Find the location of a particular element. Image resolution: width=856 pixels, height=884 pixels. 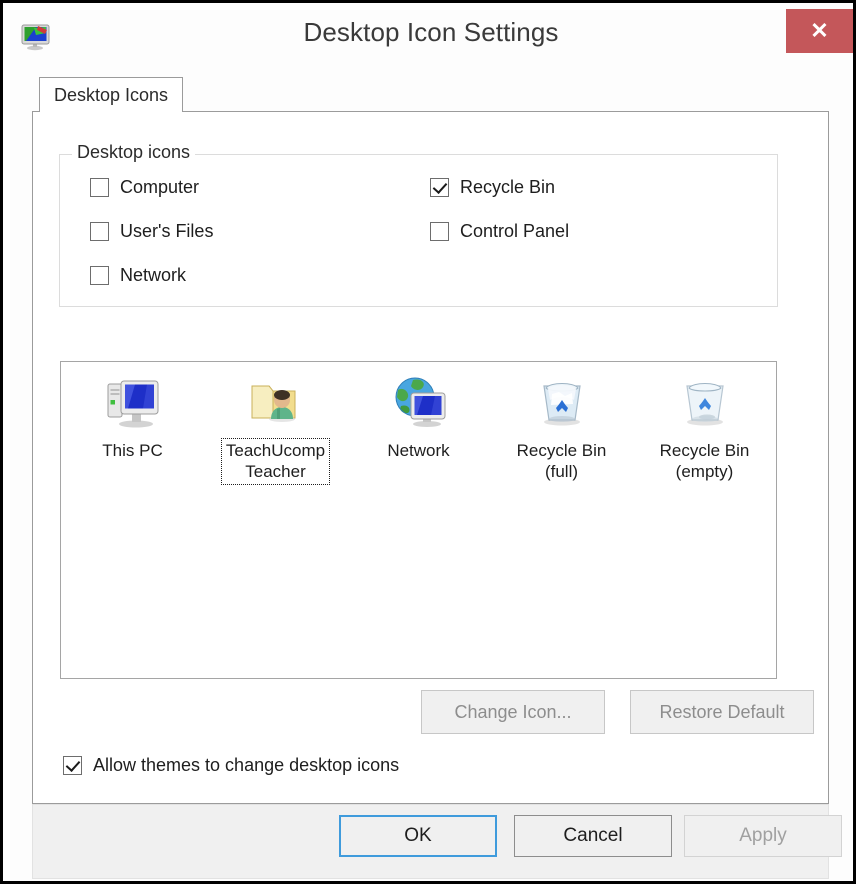

preview-item-label: Network is located at coordinates (418, 450).